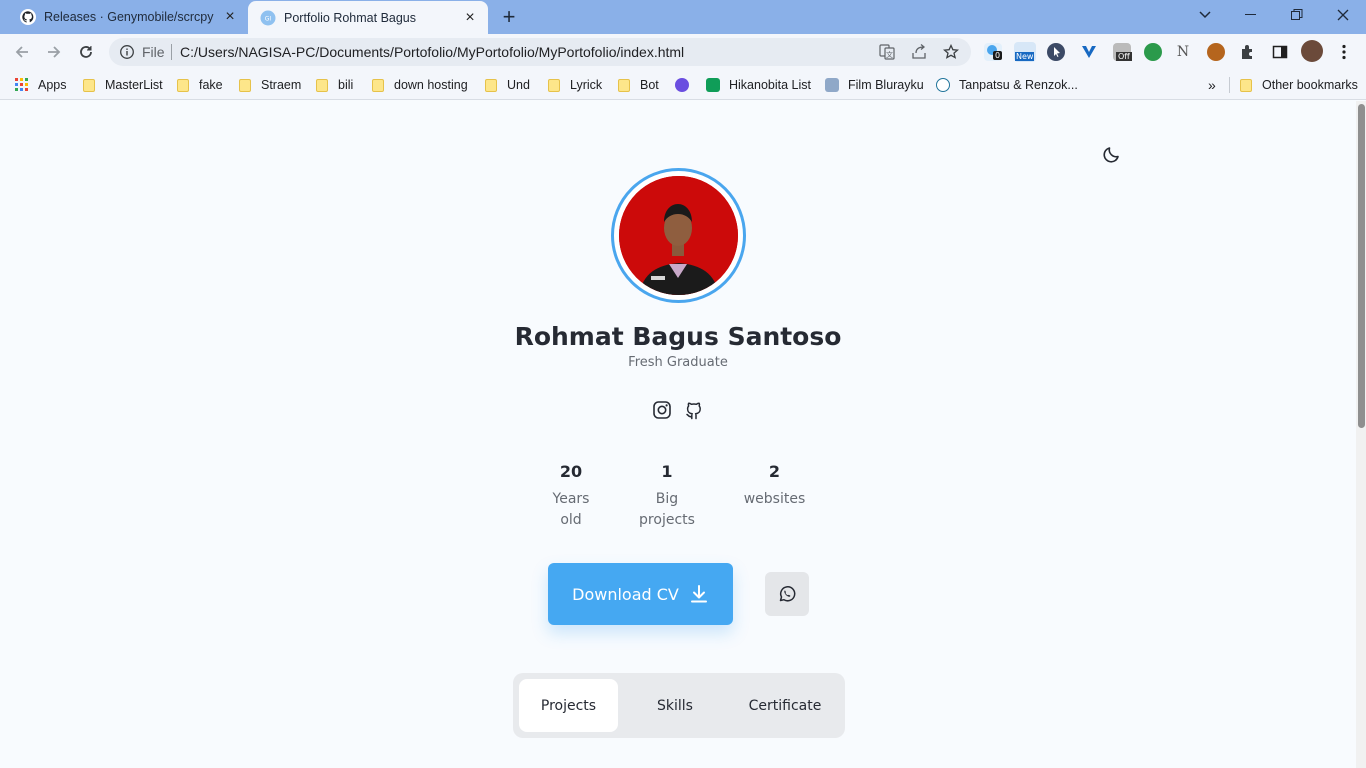 The image size is (1366, 768). I want to click on extension-badge: 0, so click(998, 55).